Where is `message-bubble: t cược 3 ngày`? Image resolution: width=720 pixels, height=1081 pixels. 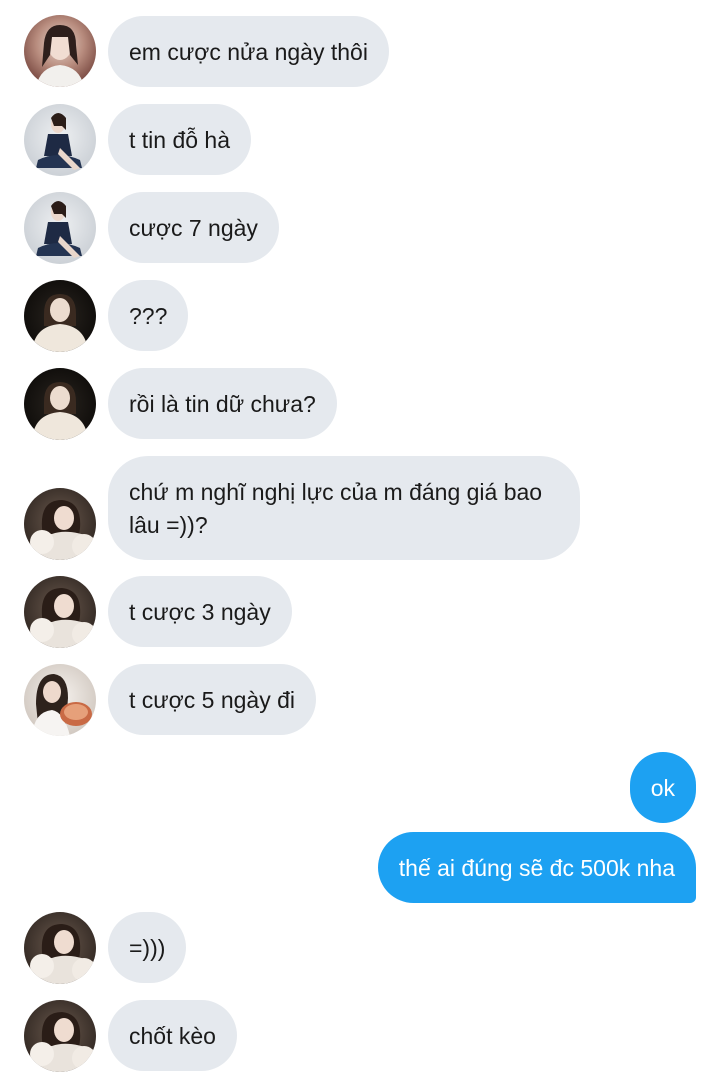 message-bubble: t cược 3 ngày is located at coordinates (200, 611).